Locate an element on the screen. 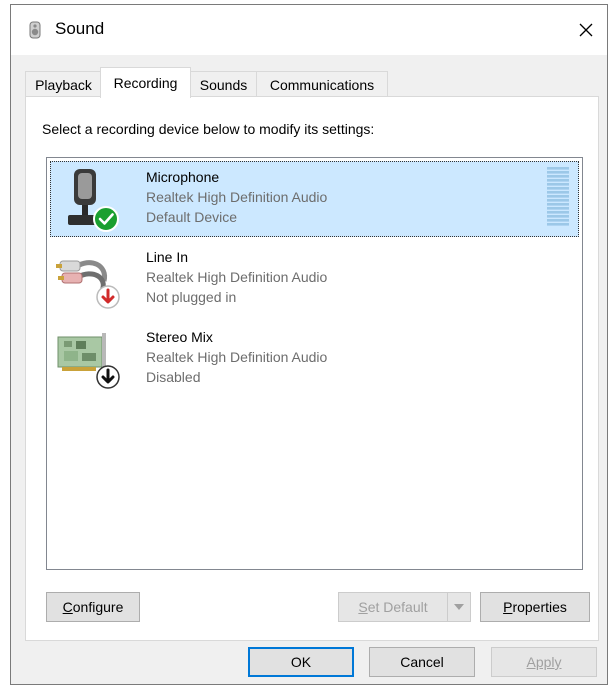  set-default-label: Set Default is located at coordinates (393, 607).